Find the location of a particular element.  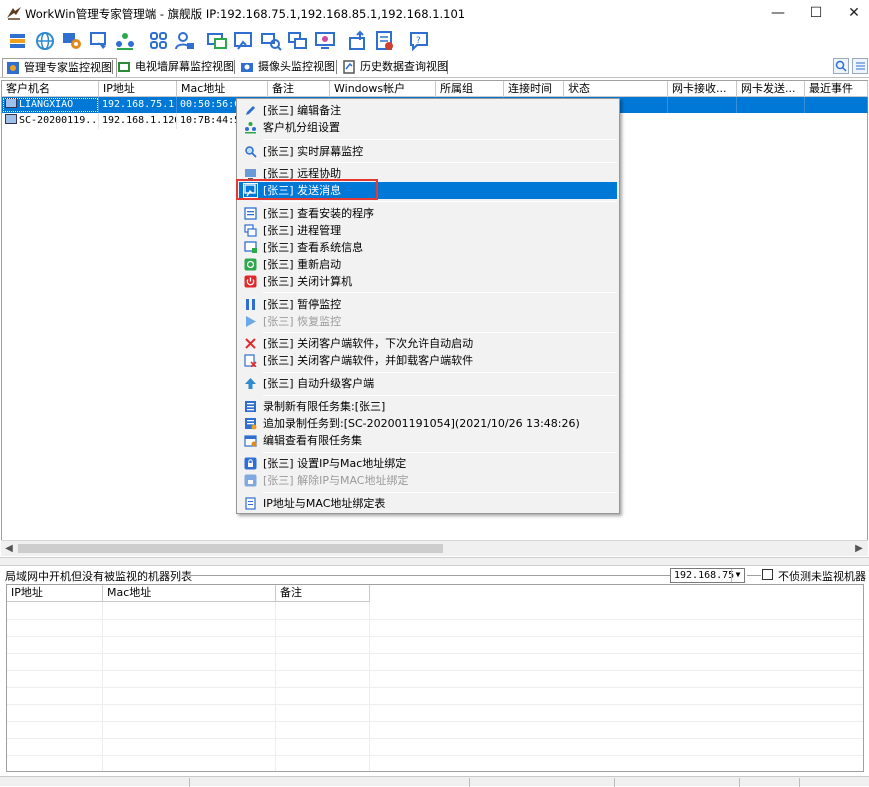

pane-splitter is located at coordinates (434, 561).